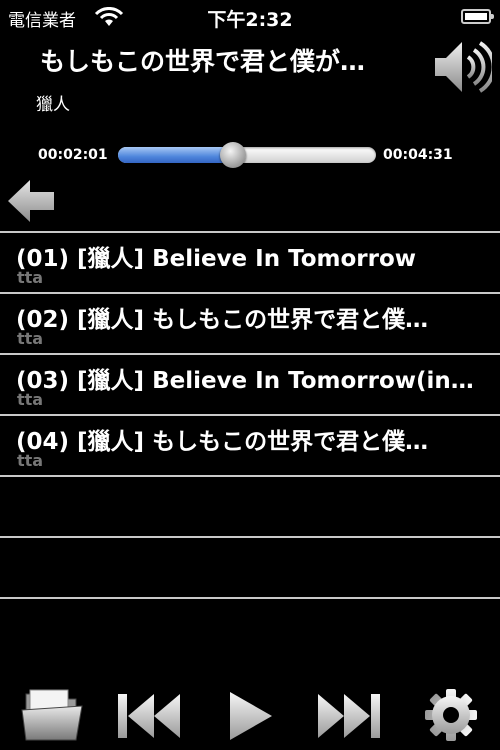 Image resolution: width=500 pixels, height=750 pixels. I want to click on playlist-item: (04) [獵人] もしもこの世界で君と僕… tta, so click(250, 444).